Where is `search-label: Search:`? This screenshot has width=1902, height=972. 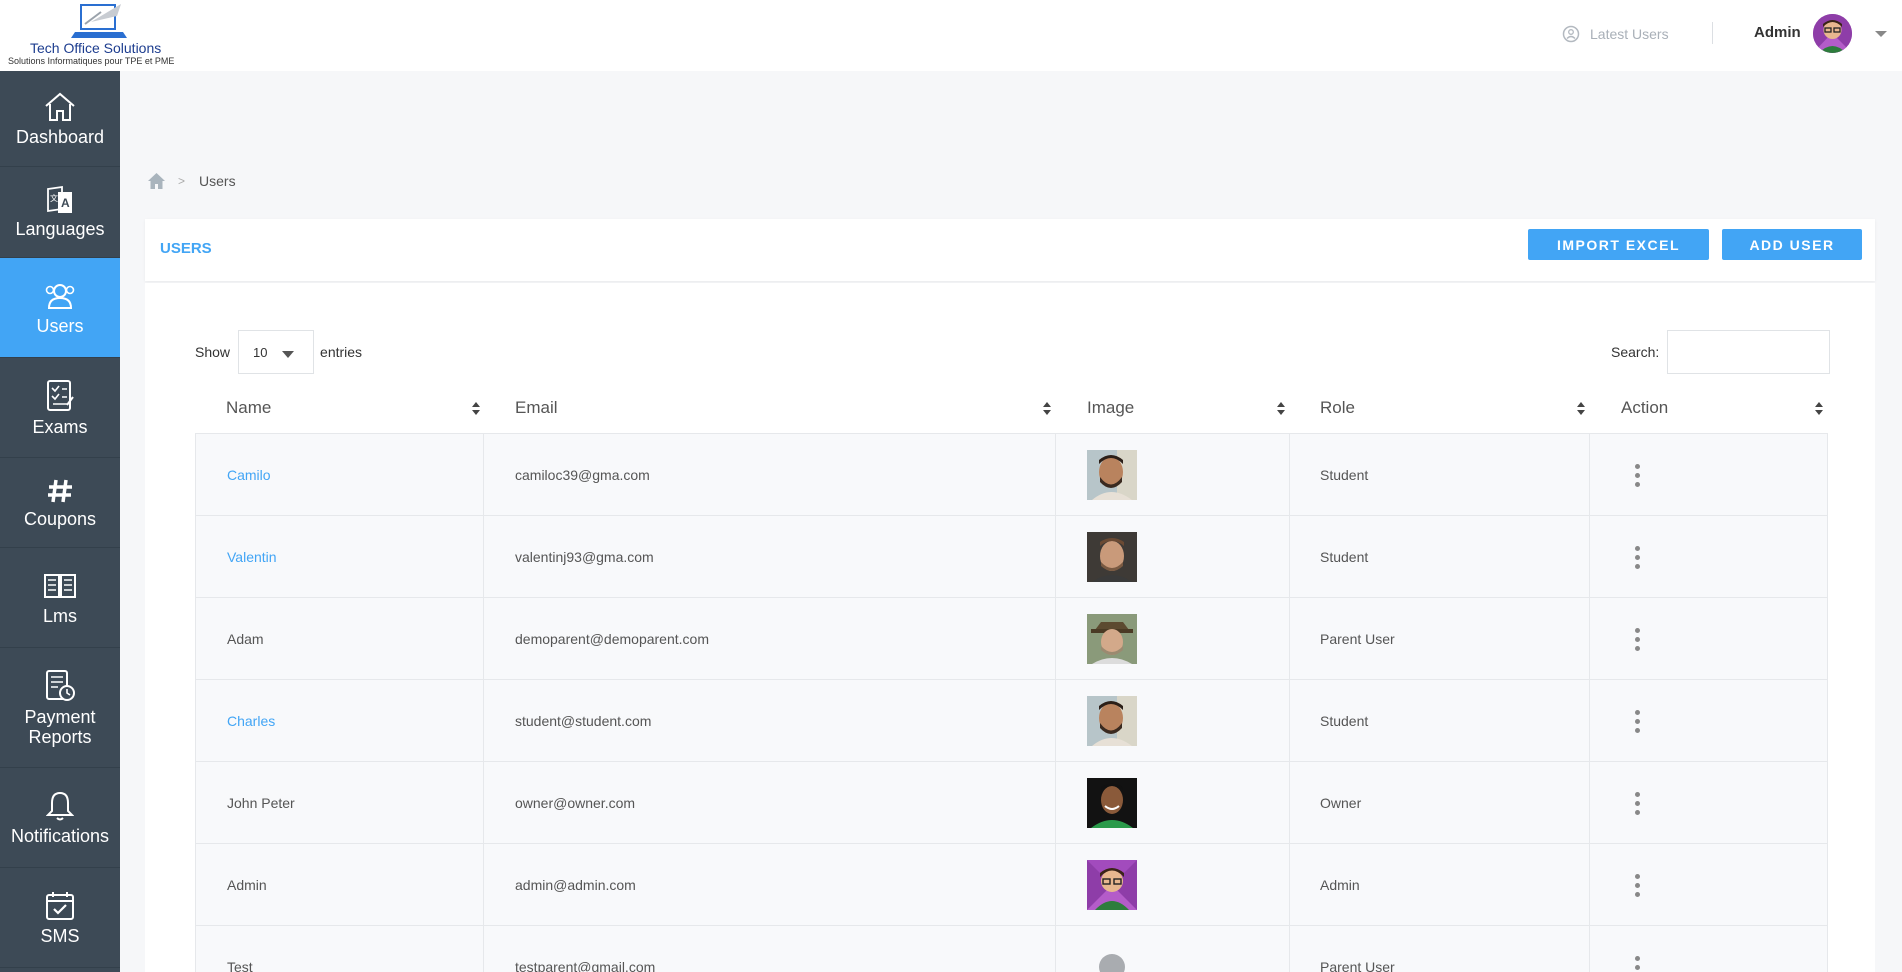
search-label: Search: is located at coordinates (1635, 352).